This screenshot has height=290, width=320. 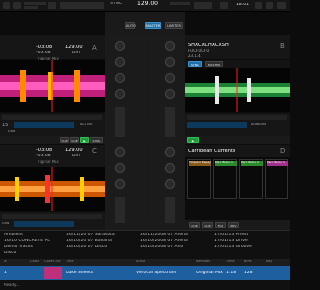 What do you see at coordinates (5, 262) in the screenshot?
I see `column-num: #` at bounding box center [5, 262].